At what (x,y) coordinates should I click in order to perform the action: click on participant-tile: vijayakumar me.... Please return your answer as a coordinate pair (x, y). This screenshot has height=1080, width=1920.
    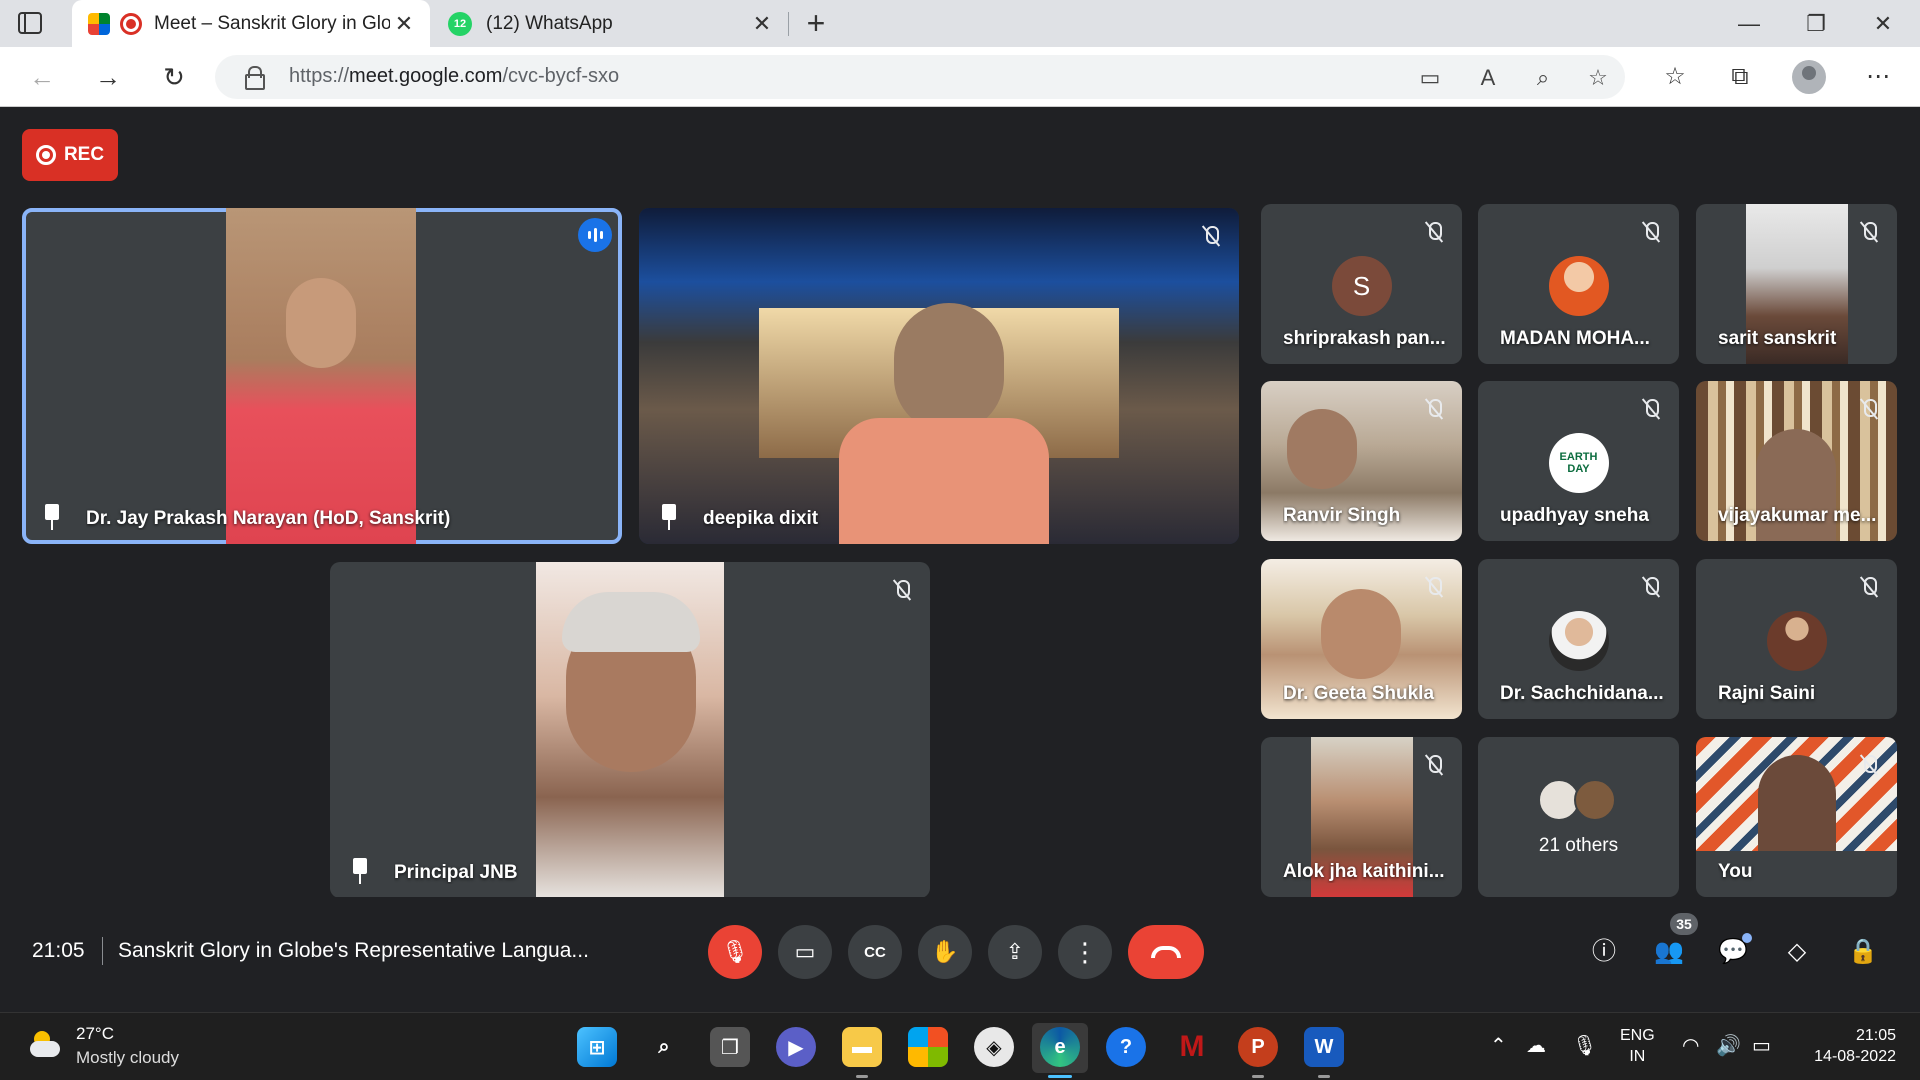
    Looking at the image, I should click on (1796, 461).